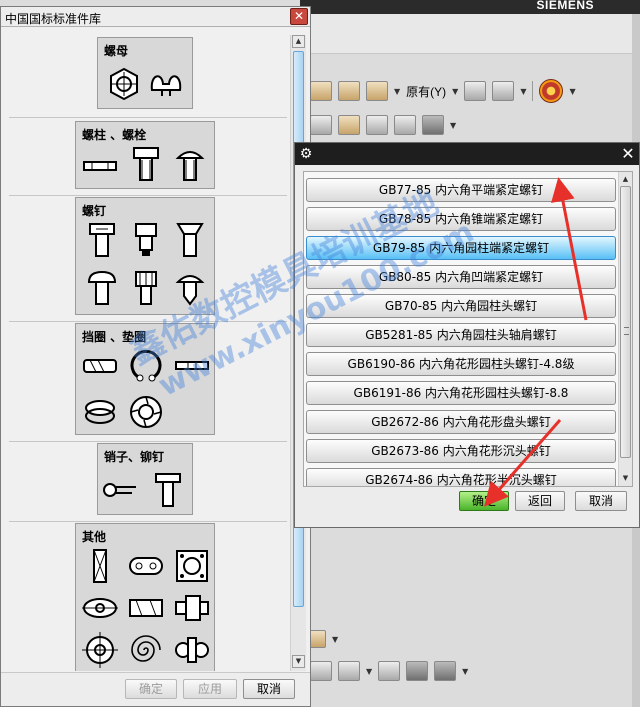 This screenshot has height=707, width=640. What do you see at coordinates (146, 164) in the screenshot?
I see `hex-bolt-icon` at bounding box center [146, 164].